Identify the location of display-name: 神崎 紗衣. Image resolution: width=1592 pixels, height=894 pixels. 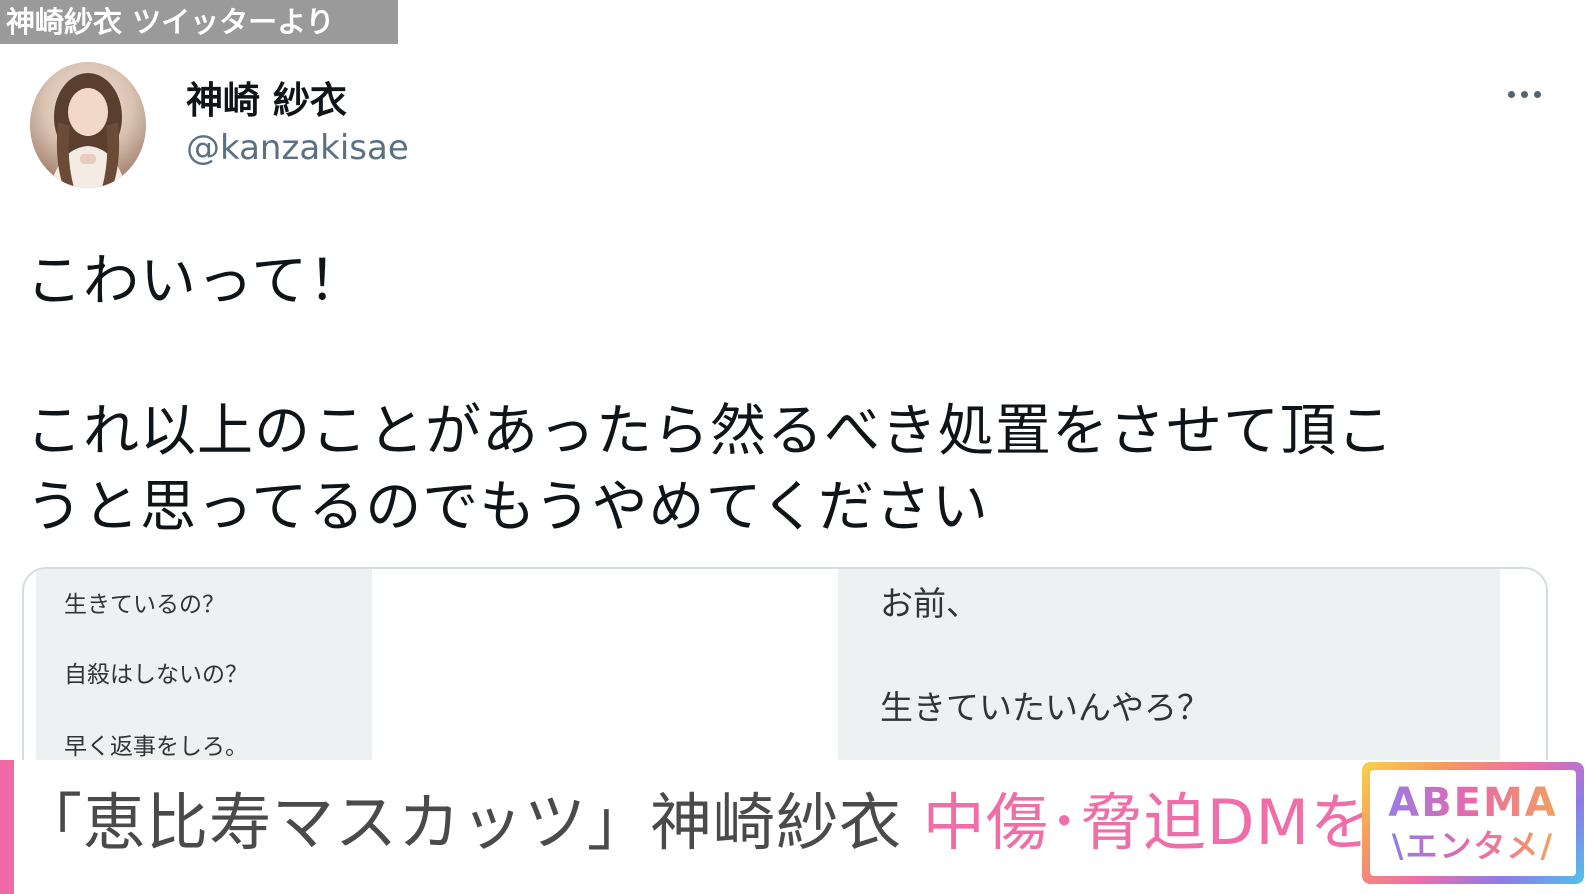
(266, 97).